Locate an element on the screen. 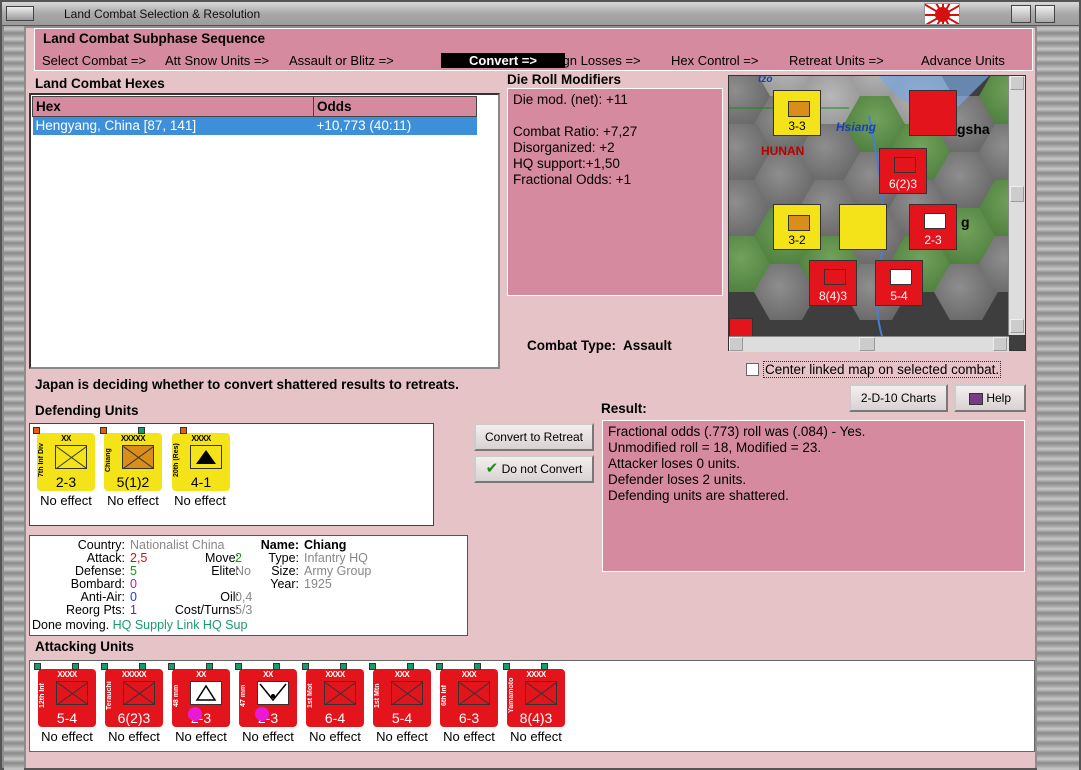  done-tags: HQ Supply Link HQ Sup is located at coordinates (180, 625).